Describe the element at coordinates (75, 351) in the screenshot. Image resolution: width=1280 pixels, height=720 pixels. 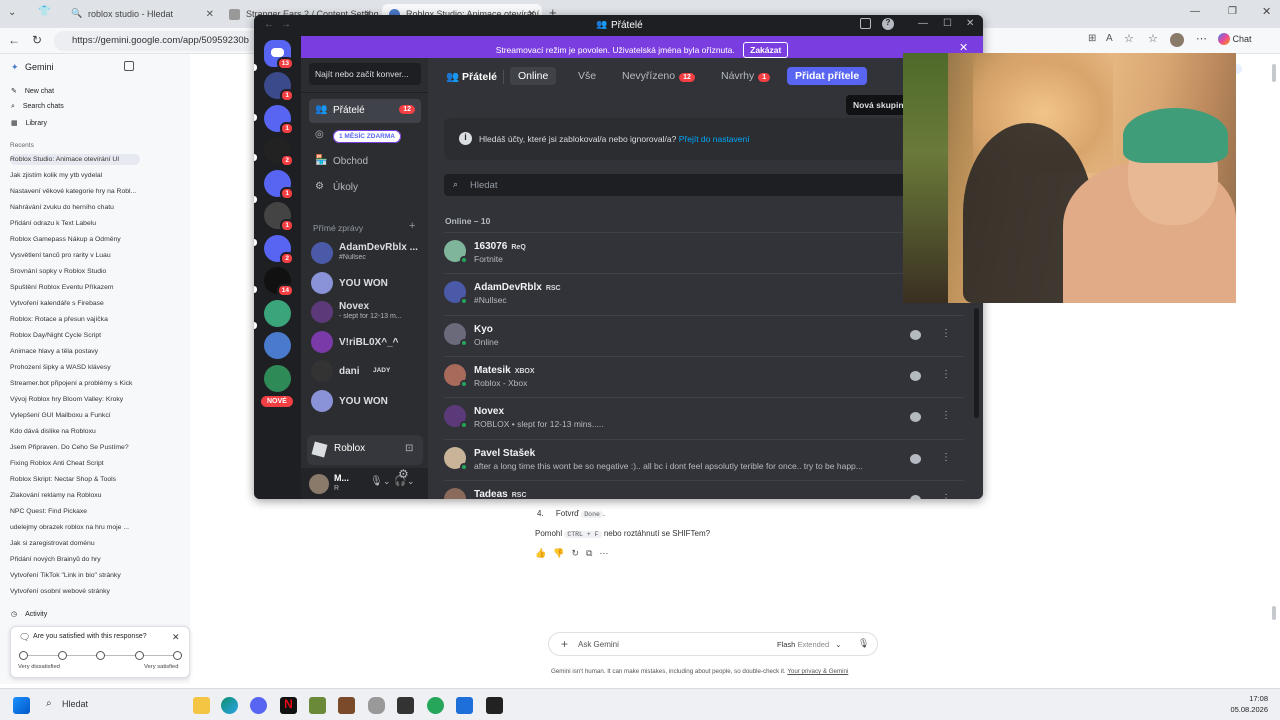
I see `recent-chat-item: Animace hlavy a těla postavy` at that location.